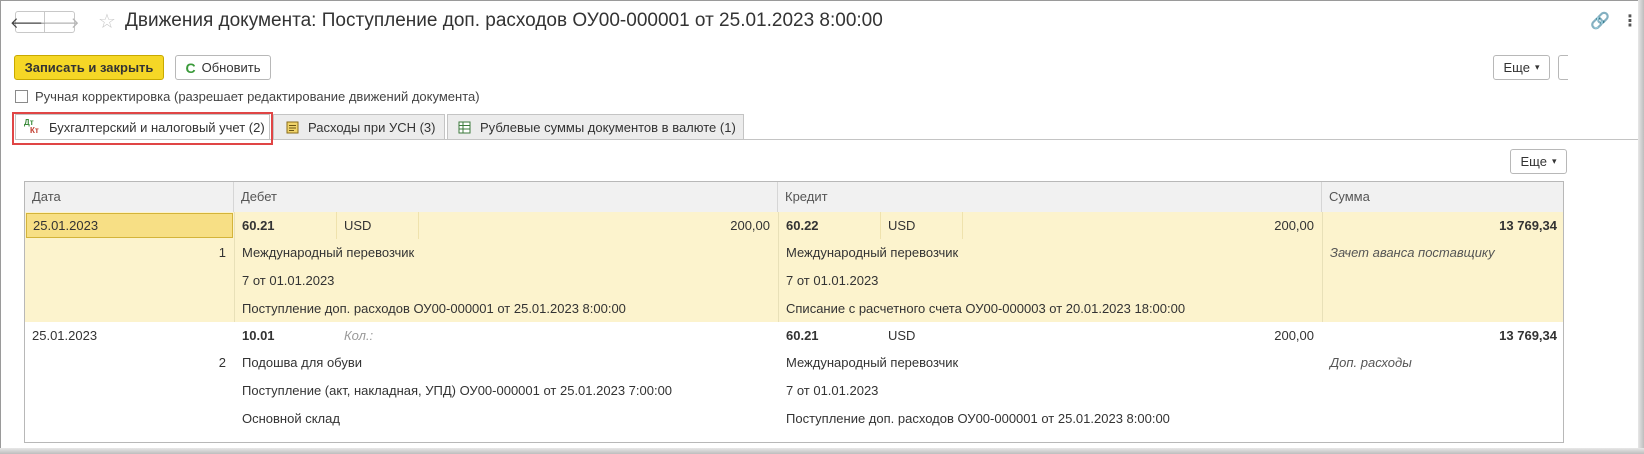  What do you see at coordinates (157, 127) in the screenshot?
I see `tab-label: Бухгалтерский и налоговый учет (2)` at bounding box center [157, 127].